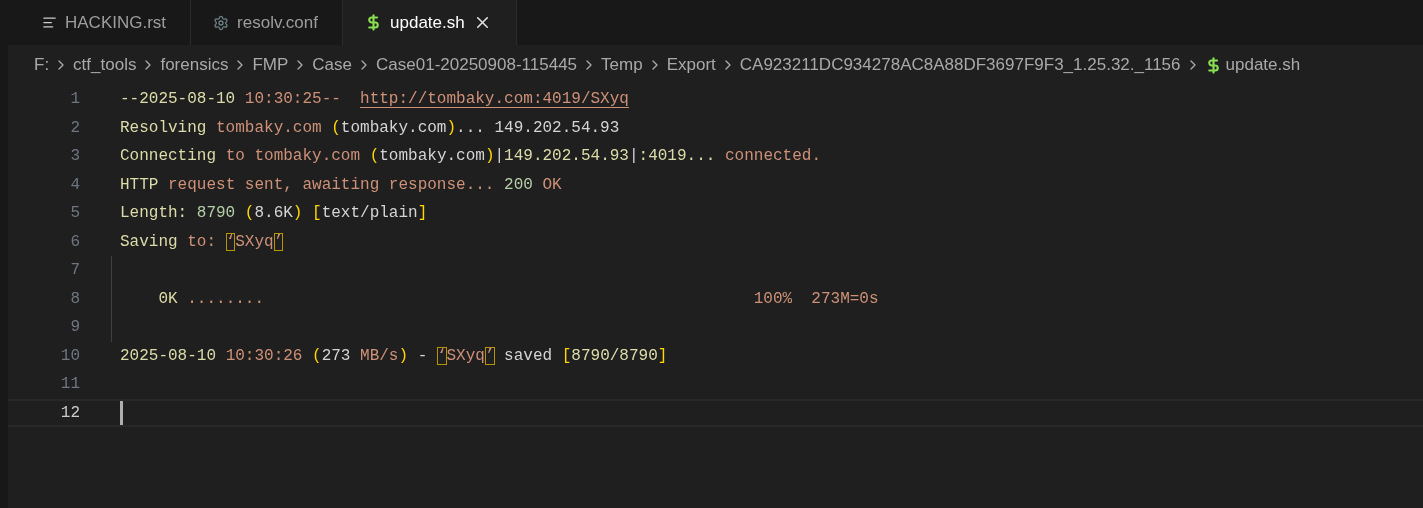  I want to click on tab-label: HACKING.rst, so click(116, 22).